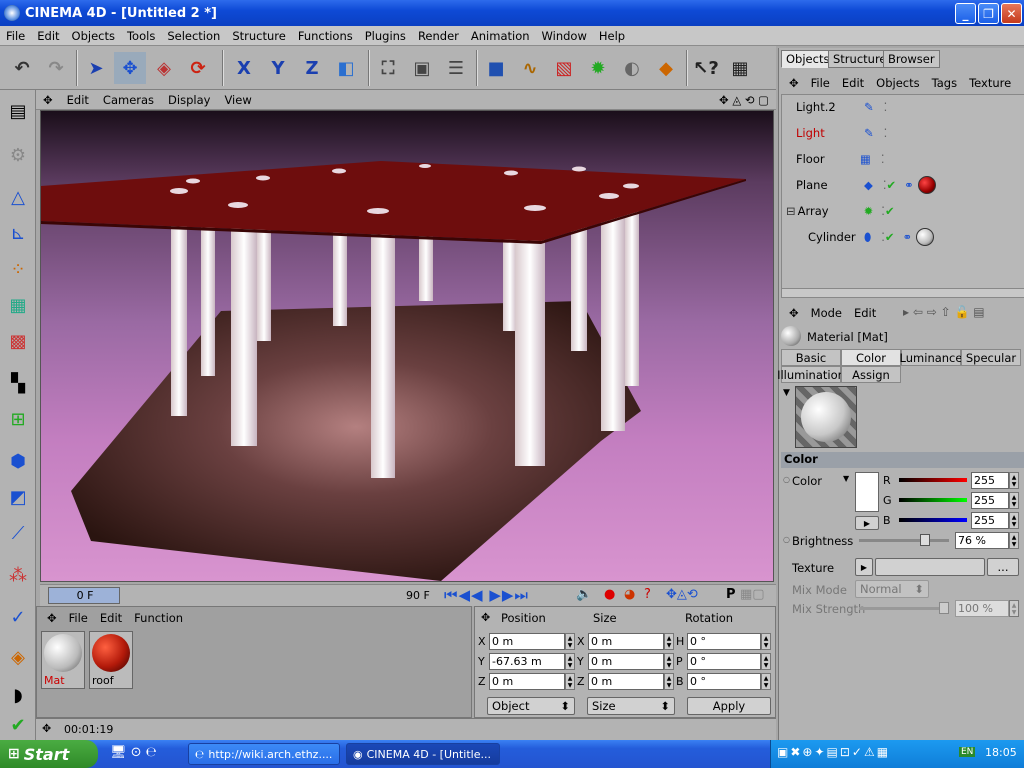 This screenshot has height=768, width=1024. Describe the element at coordinates (18, 419) in the screenshot. I see `texture-tool-icon: ⊞` at that location.